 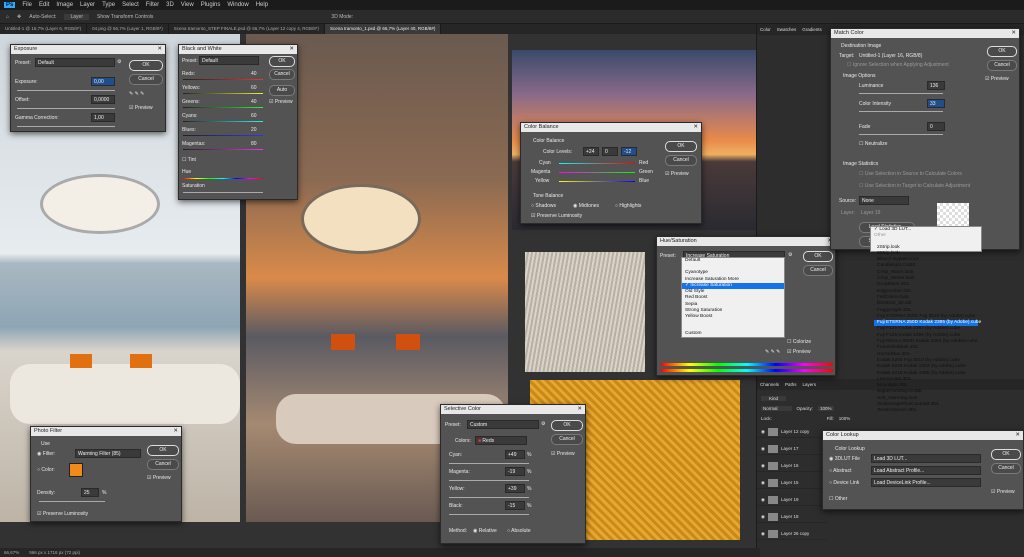 I want to click on other-checkbox: ☐ Other, so click(x=838, y=499).